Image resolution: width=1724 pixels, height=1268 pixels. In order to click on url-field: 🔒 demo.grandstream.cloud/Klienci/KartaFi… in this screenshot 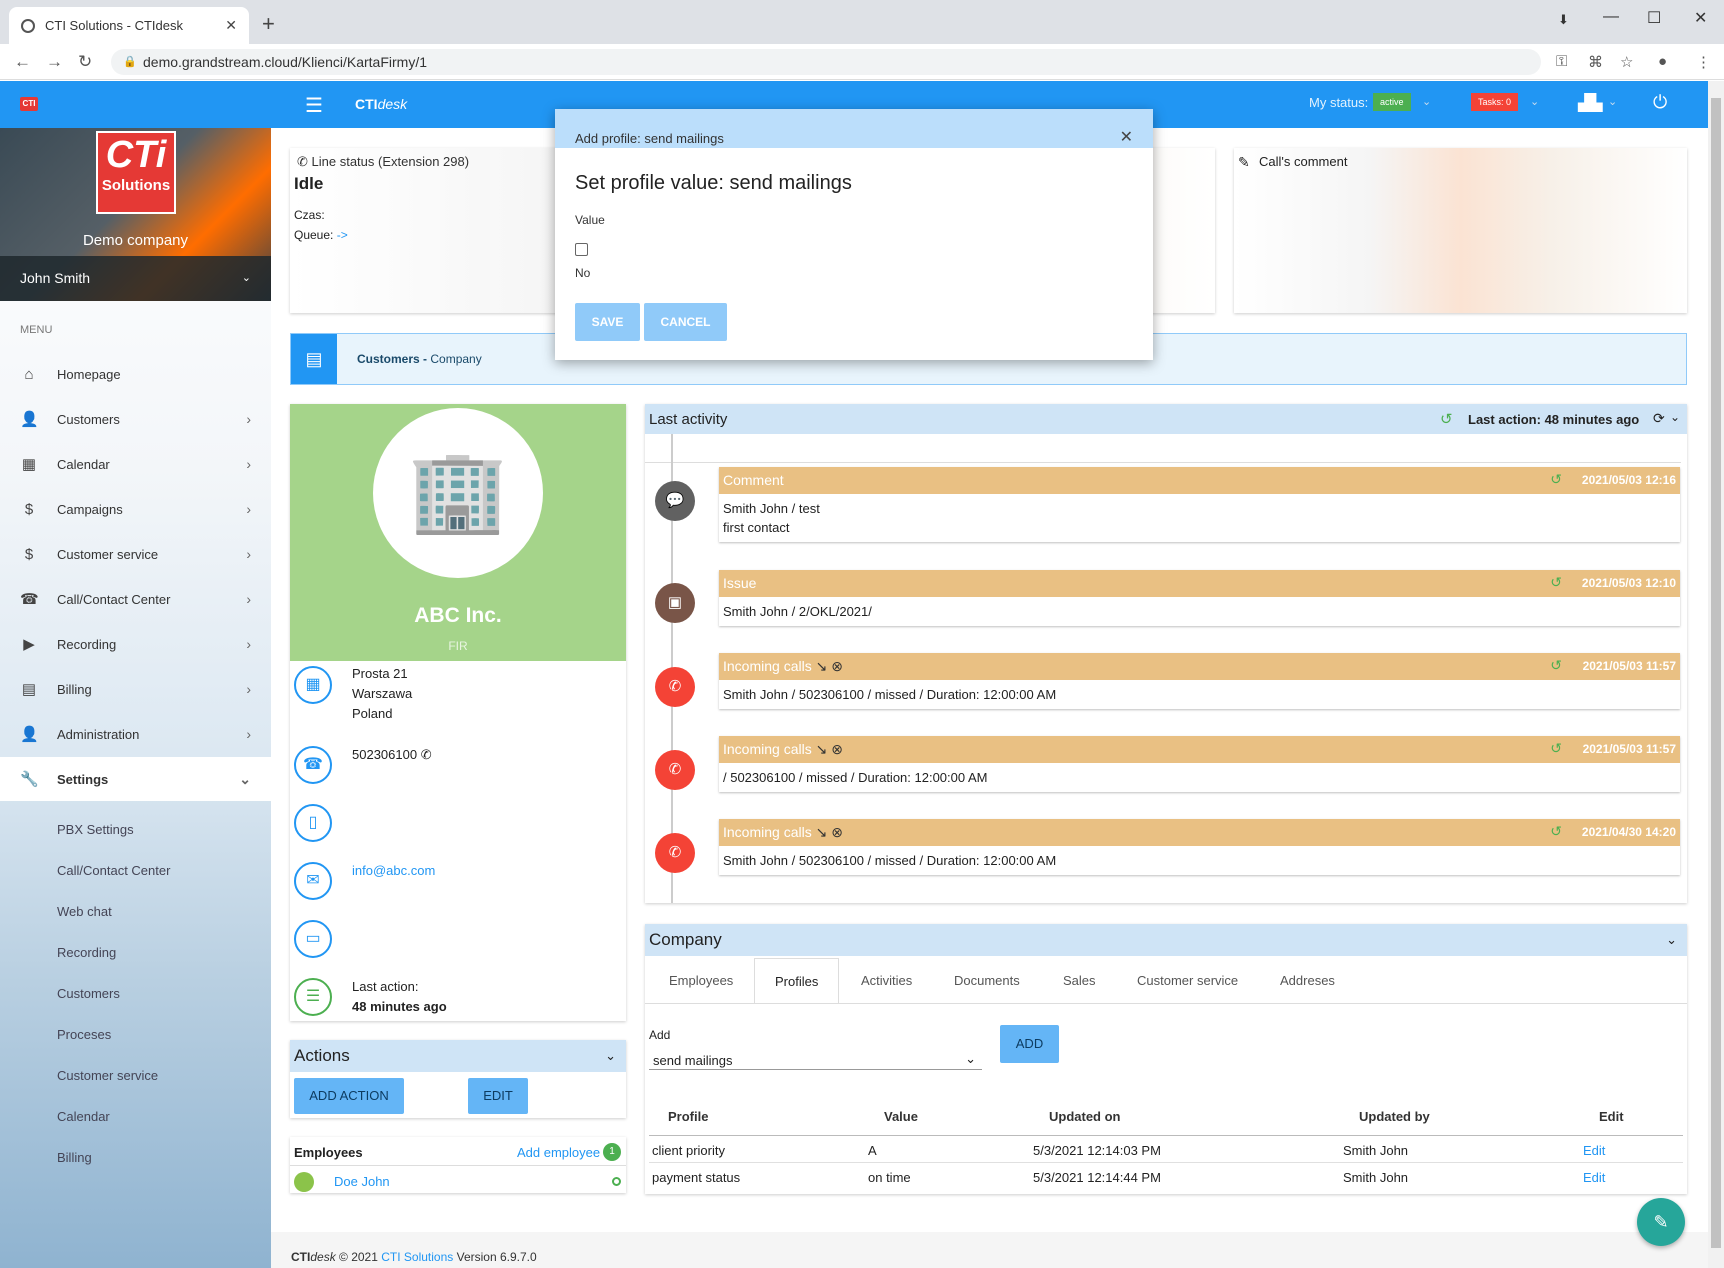, I will do `click(826, 62)`.